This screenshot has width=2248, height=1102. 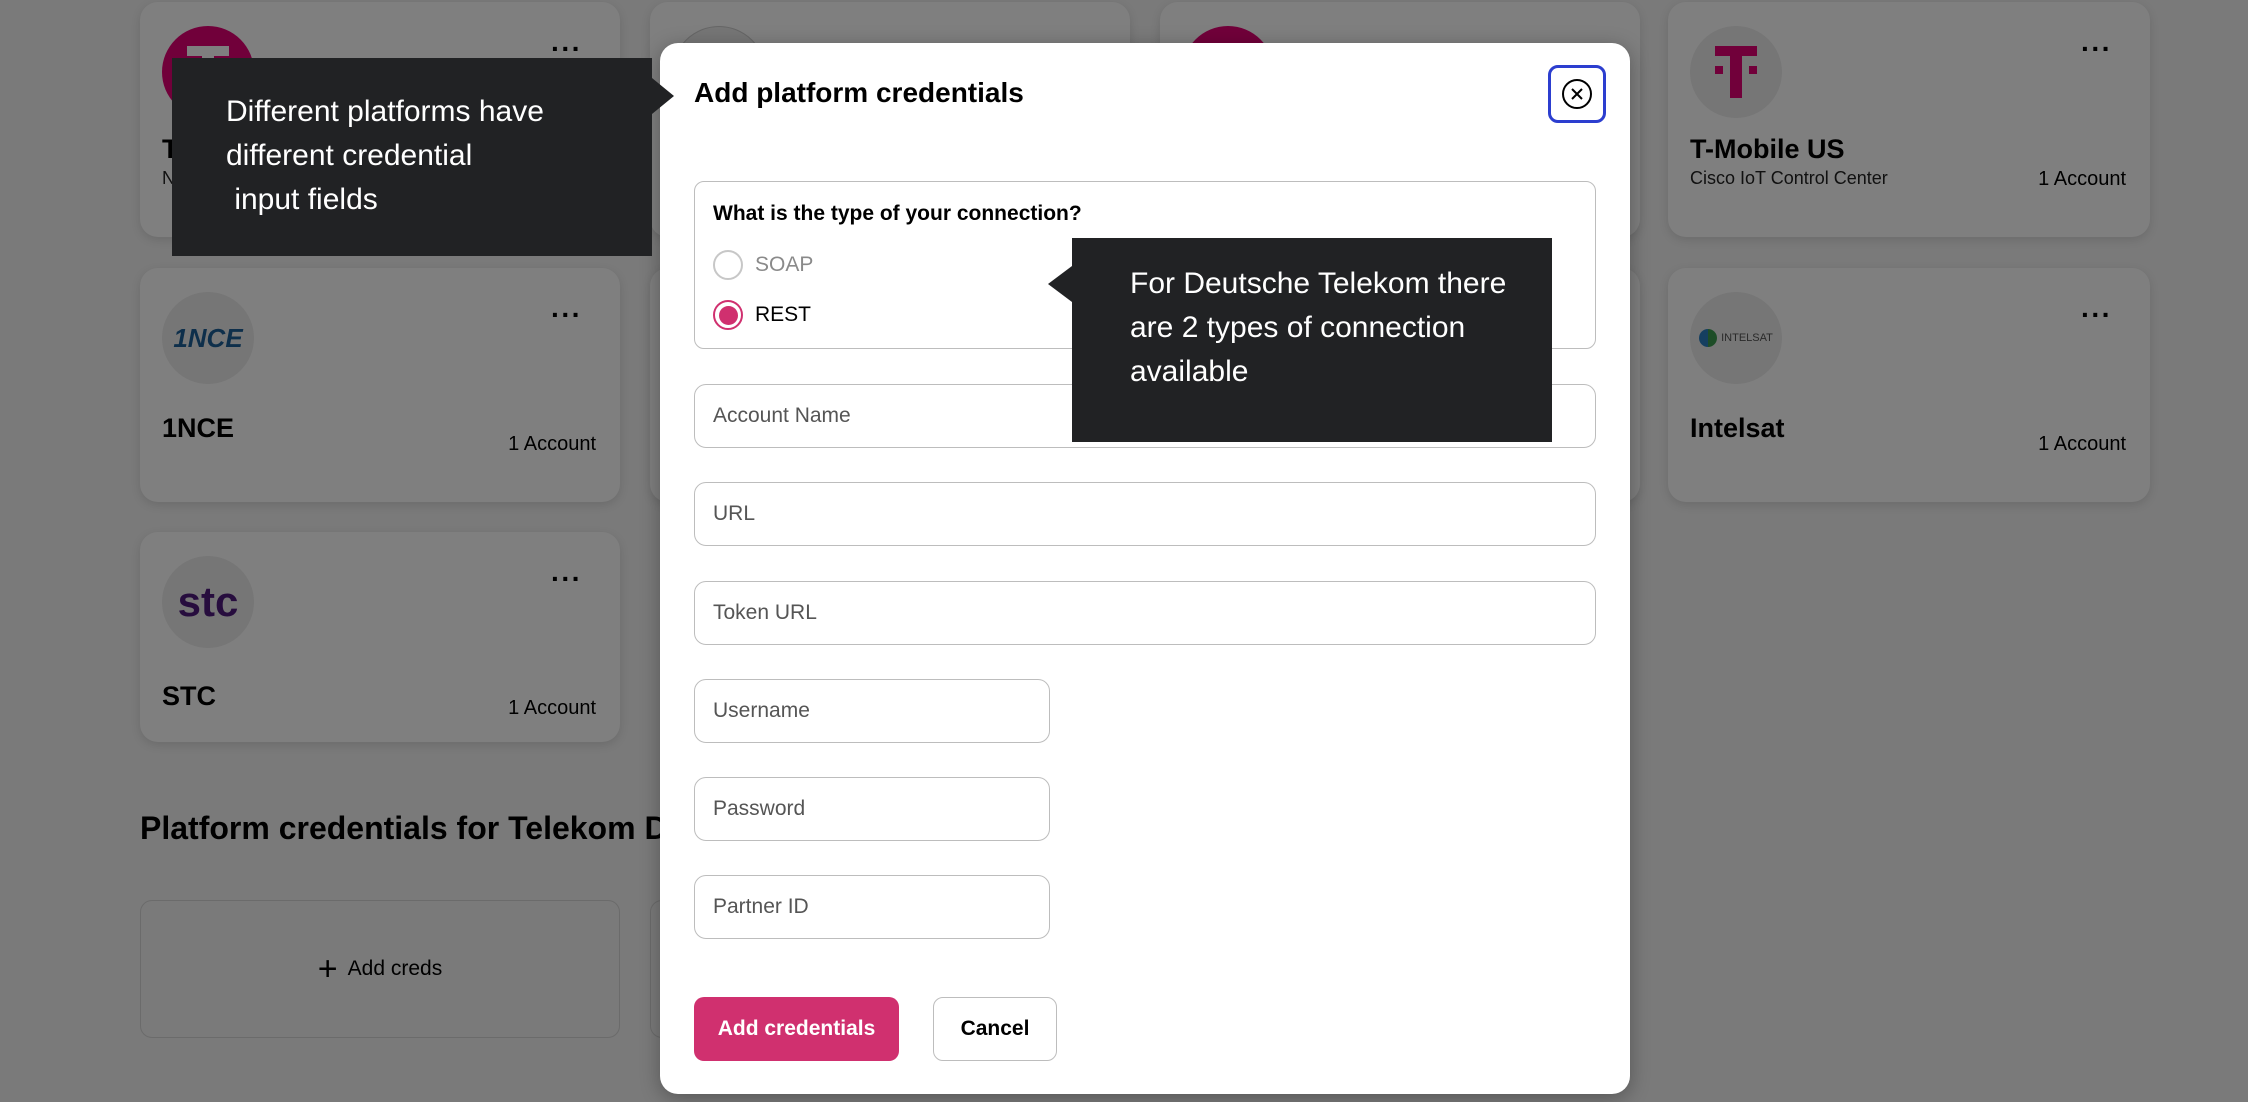 I want to click on url-input: URL, so click(x=1145, y=514).